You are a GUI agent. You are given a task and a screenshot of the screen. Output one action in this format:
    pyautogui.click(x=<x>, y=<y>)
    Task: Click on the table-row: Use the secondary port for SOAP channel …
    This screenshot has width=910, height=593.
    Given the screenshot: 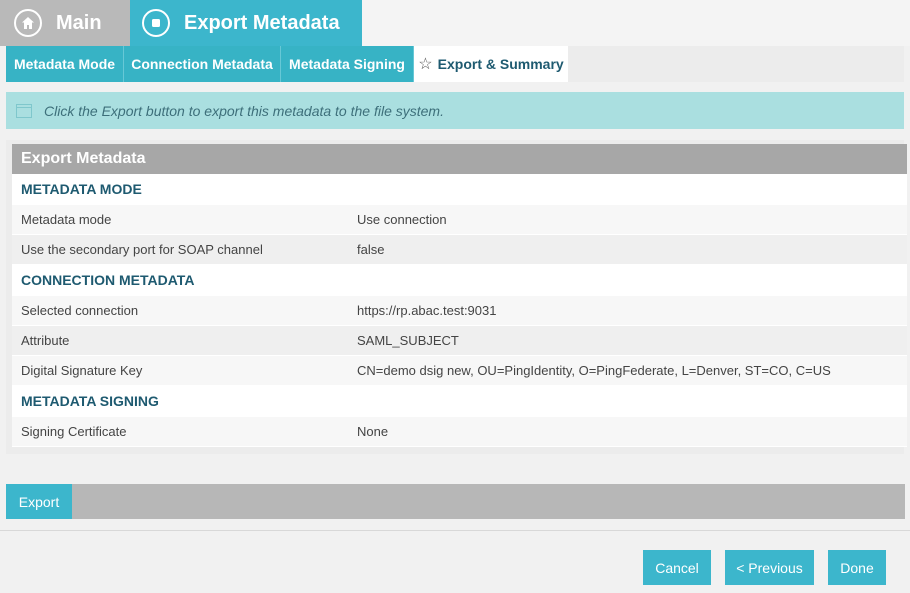 What is the action you would take?
    pyautogui.click(x=459, y=250)
    